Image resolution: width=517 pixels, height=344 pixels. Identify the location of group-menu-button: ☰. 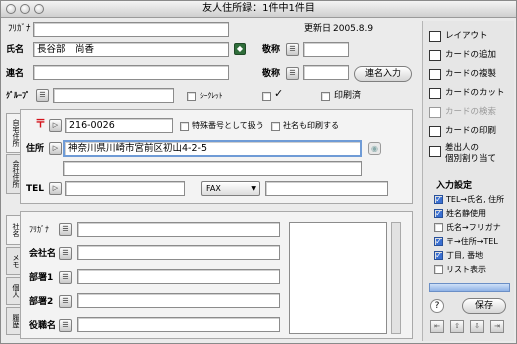
(42, 95).